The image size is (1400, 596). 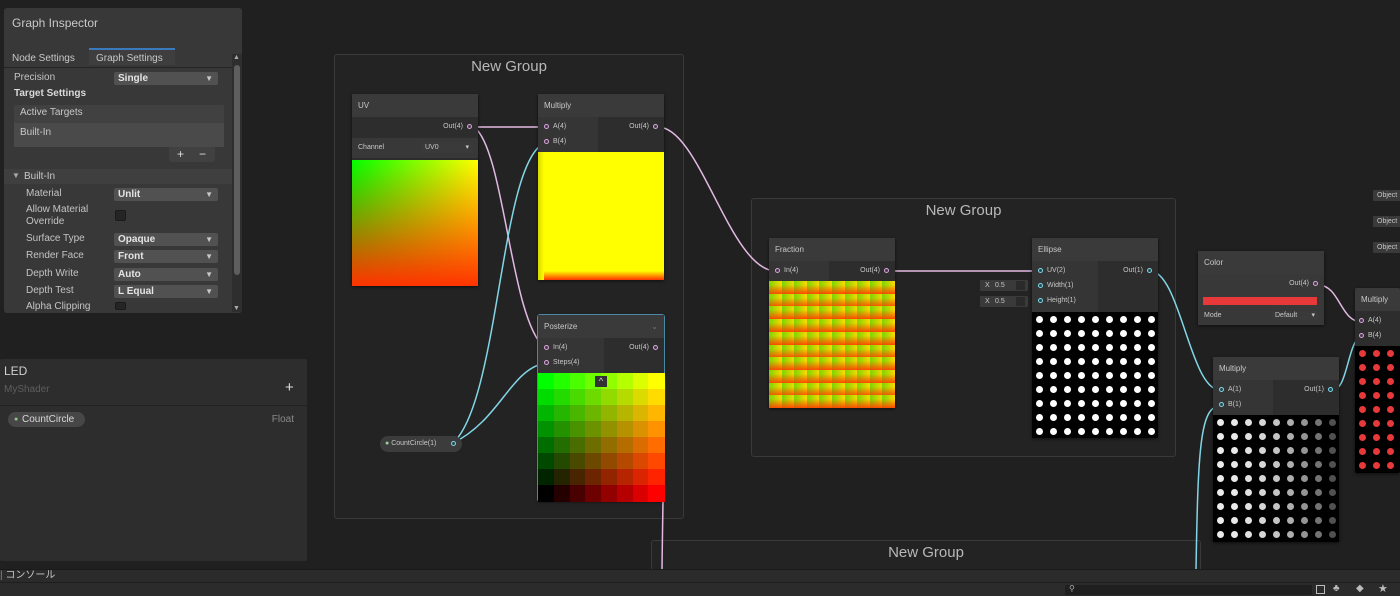 I want to click on tab-graph-settings: Graph Settings, so click(x=132, y=56).